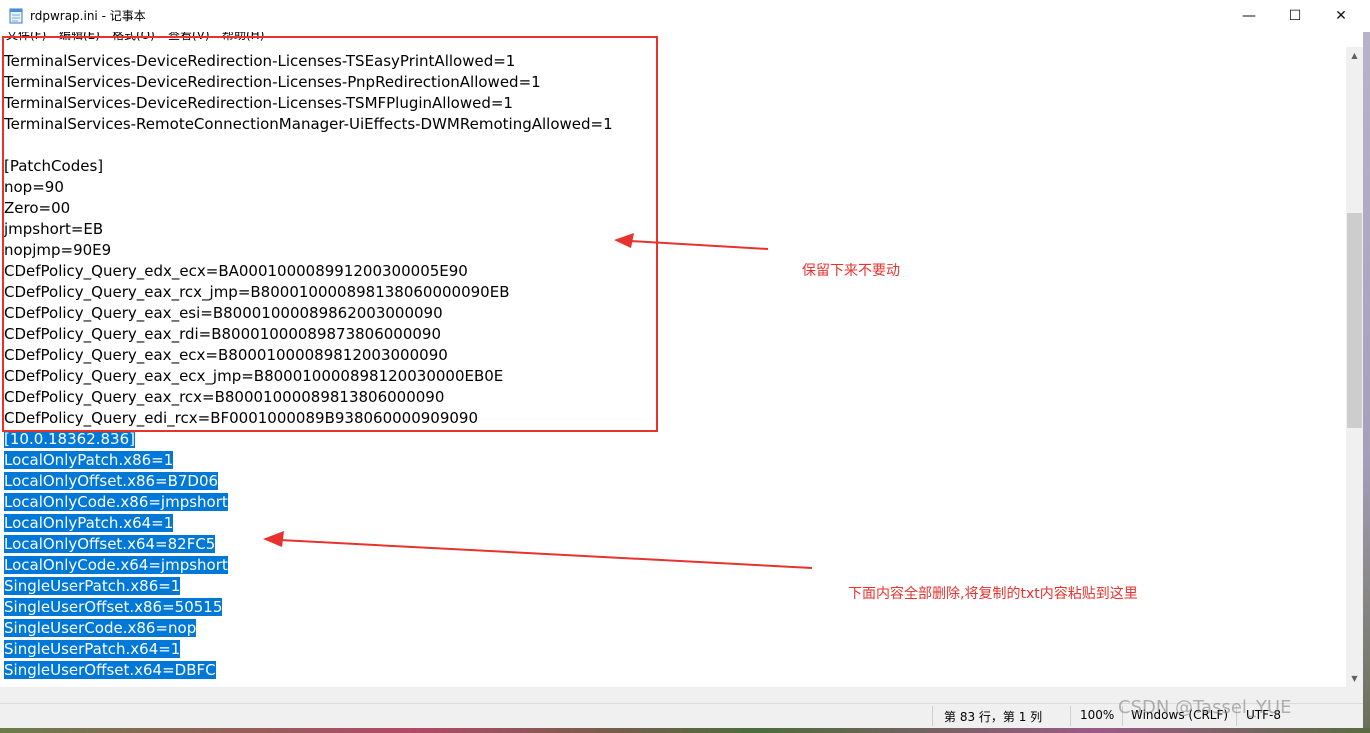  I want to click on text-line-content: LocalOnlyPatch.x64=1, so click(89, 523).